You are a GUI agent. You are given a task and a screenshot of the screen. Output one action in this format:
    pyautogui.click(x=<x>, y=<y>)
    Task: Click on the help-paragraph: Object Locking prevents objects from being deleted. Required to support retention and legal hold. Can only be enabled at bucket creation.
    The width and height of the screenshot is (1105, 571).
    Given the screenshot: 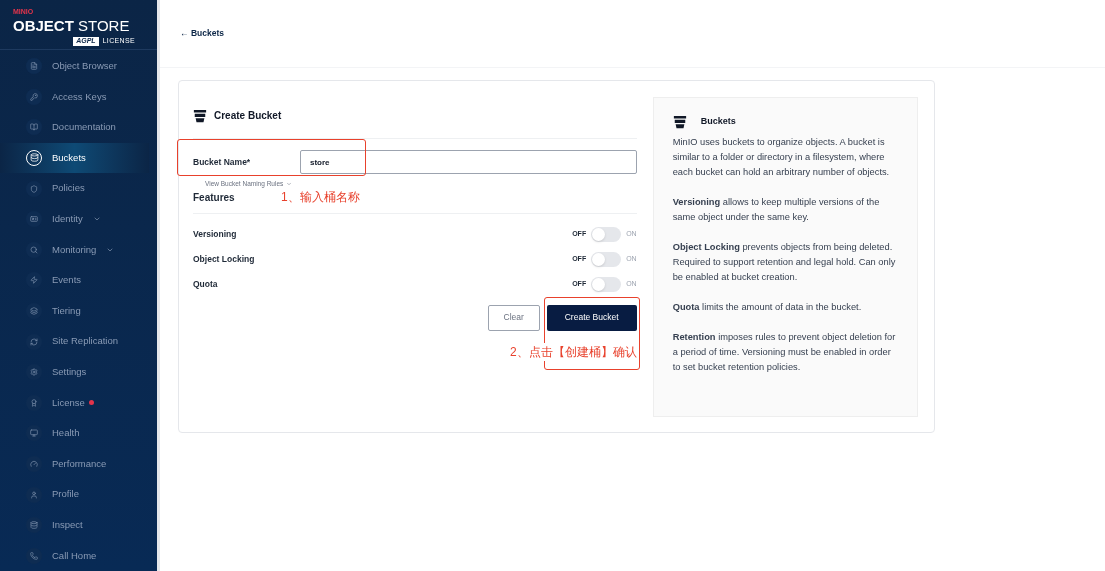 What is the action you would take?
    pyautogui.click(x=784, y=262)
    